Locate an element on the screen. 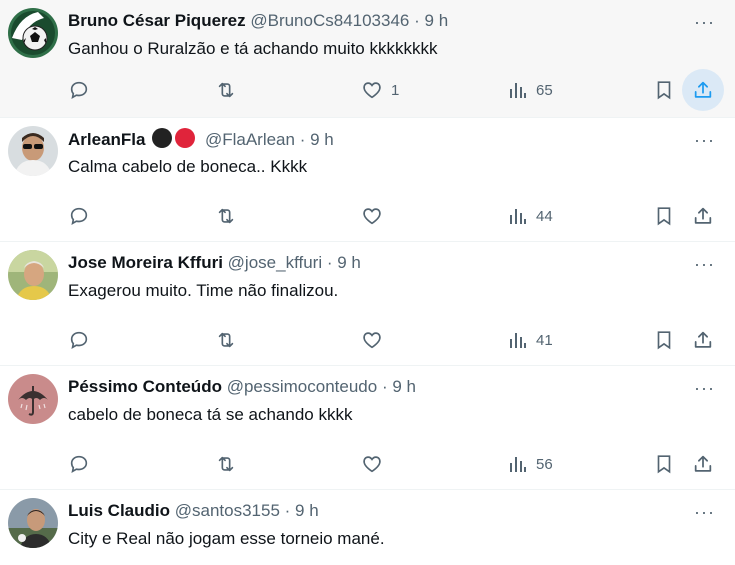 This screenshot has width=735, height=565. person-outdoor-icon is located at coordinates (33, 523).